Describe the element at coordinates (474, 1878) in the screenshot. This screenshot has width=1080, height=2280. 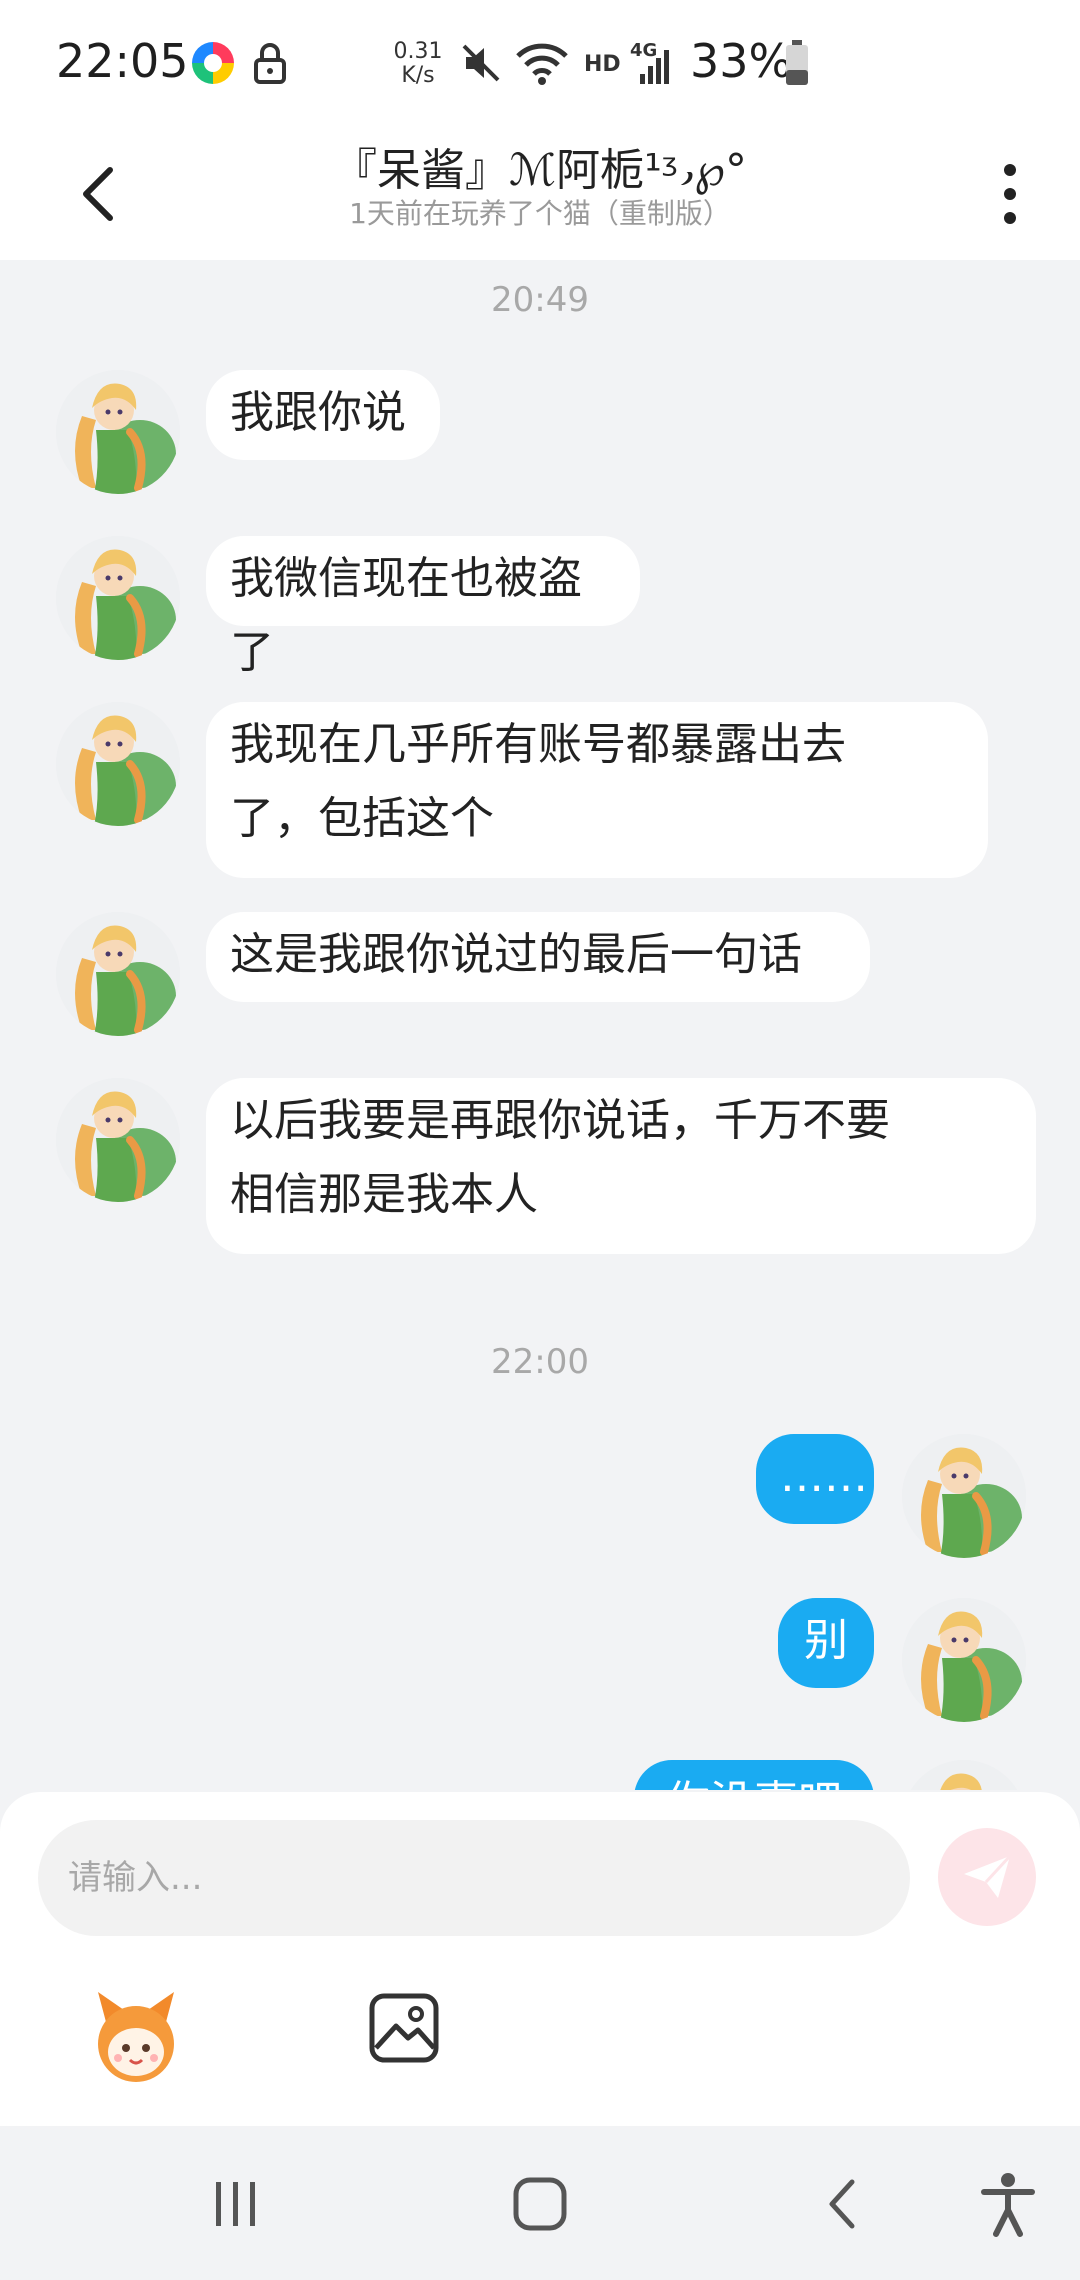
I see `message-input` at that location.